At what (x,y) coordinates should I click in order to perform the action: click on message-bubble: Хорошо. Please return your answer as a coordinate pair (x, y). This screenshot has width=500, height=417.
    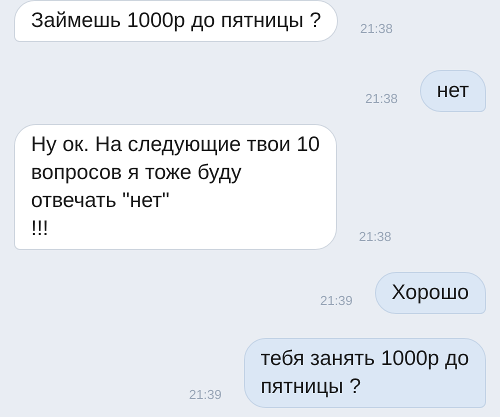
    Looking at the image, I should click on (430, 293).